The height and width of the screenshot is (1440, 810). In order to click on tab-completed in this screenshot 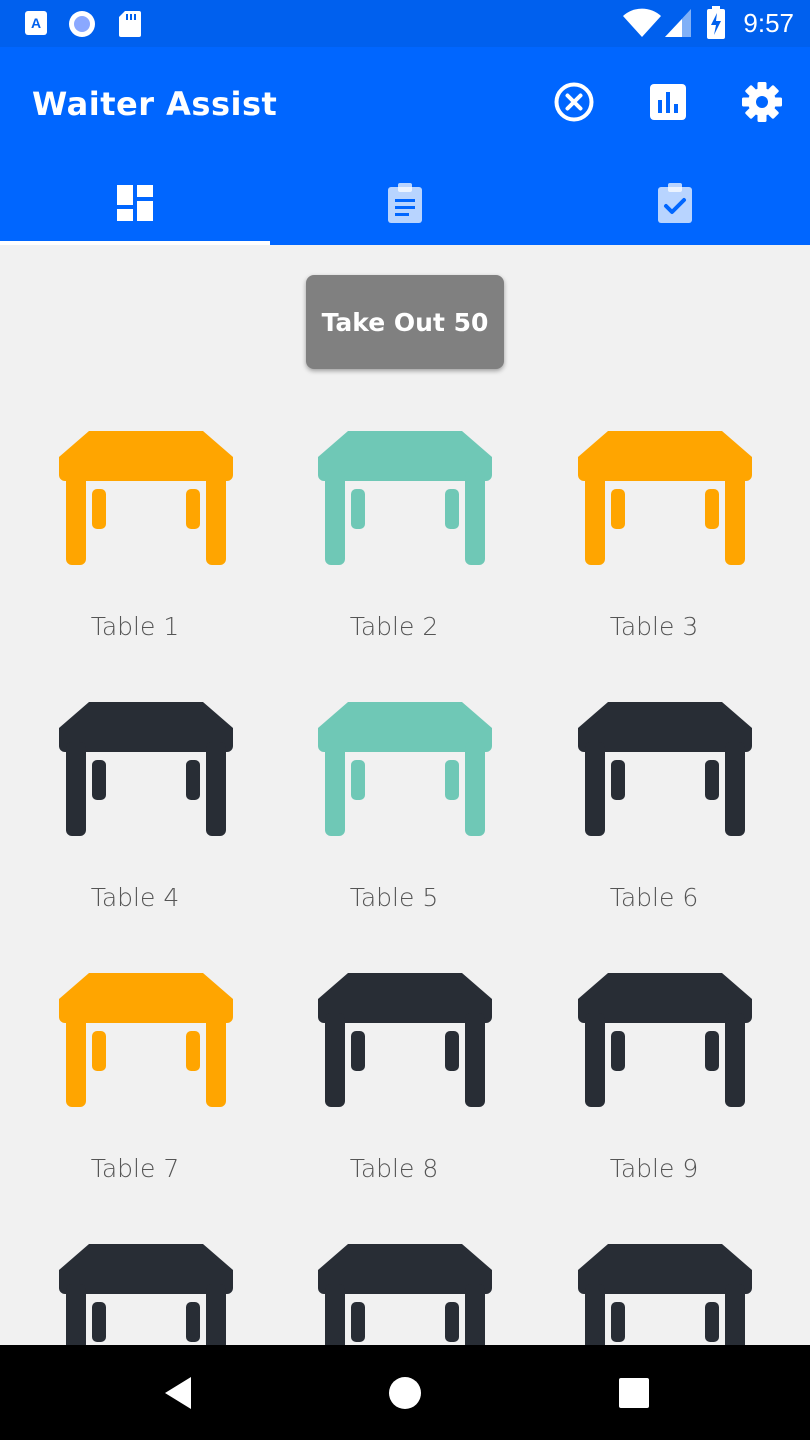, I will do `click(675, 205)`.